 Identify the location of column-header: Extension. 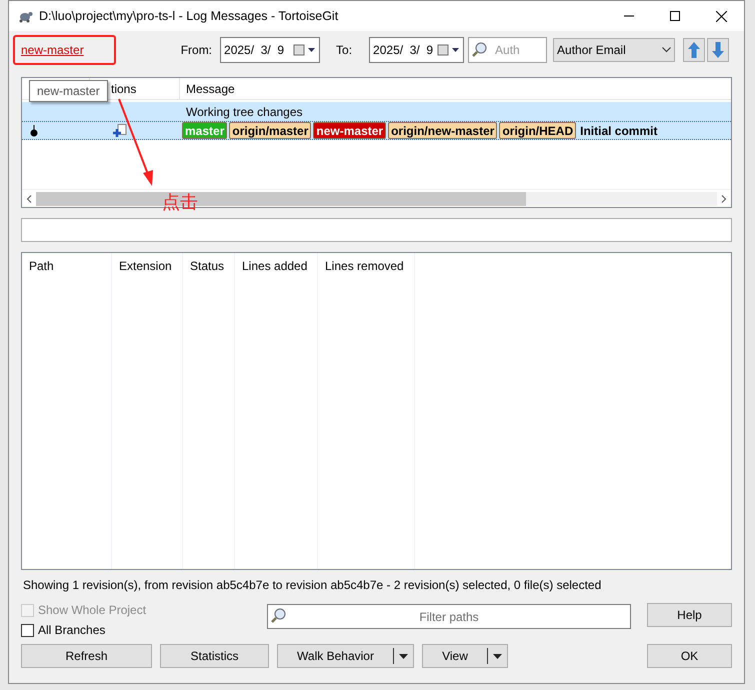
(147, 266).